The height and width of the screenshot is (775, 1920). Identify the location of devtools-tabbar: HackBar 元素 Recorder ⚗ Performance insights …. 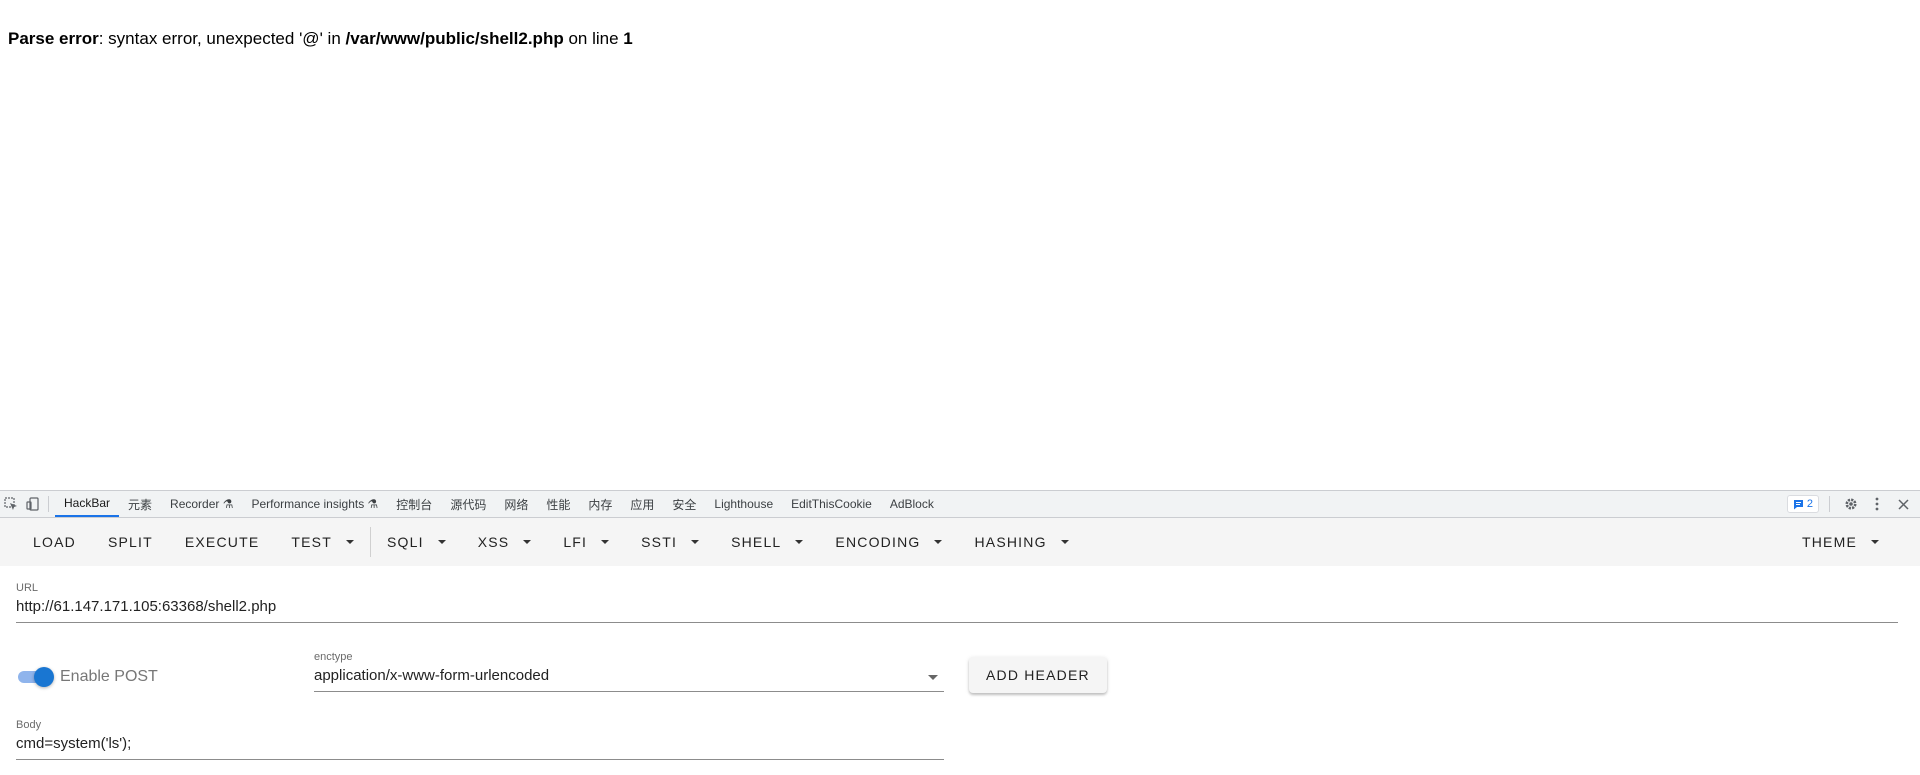
(960, 504).